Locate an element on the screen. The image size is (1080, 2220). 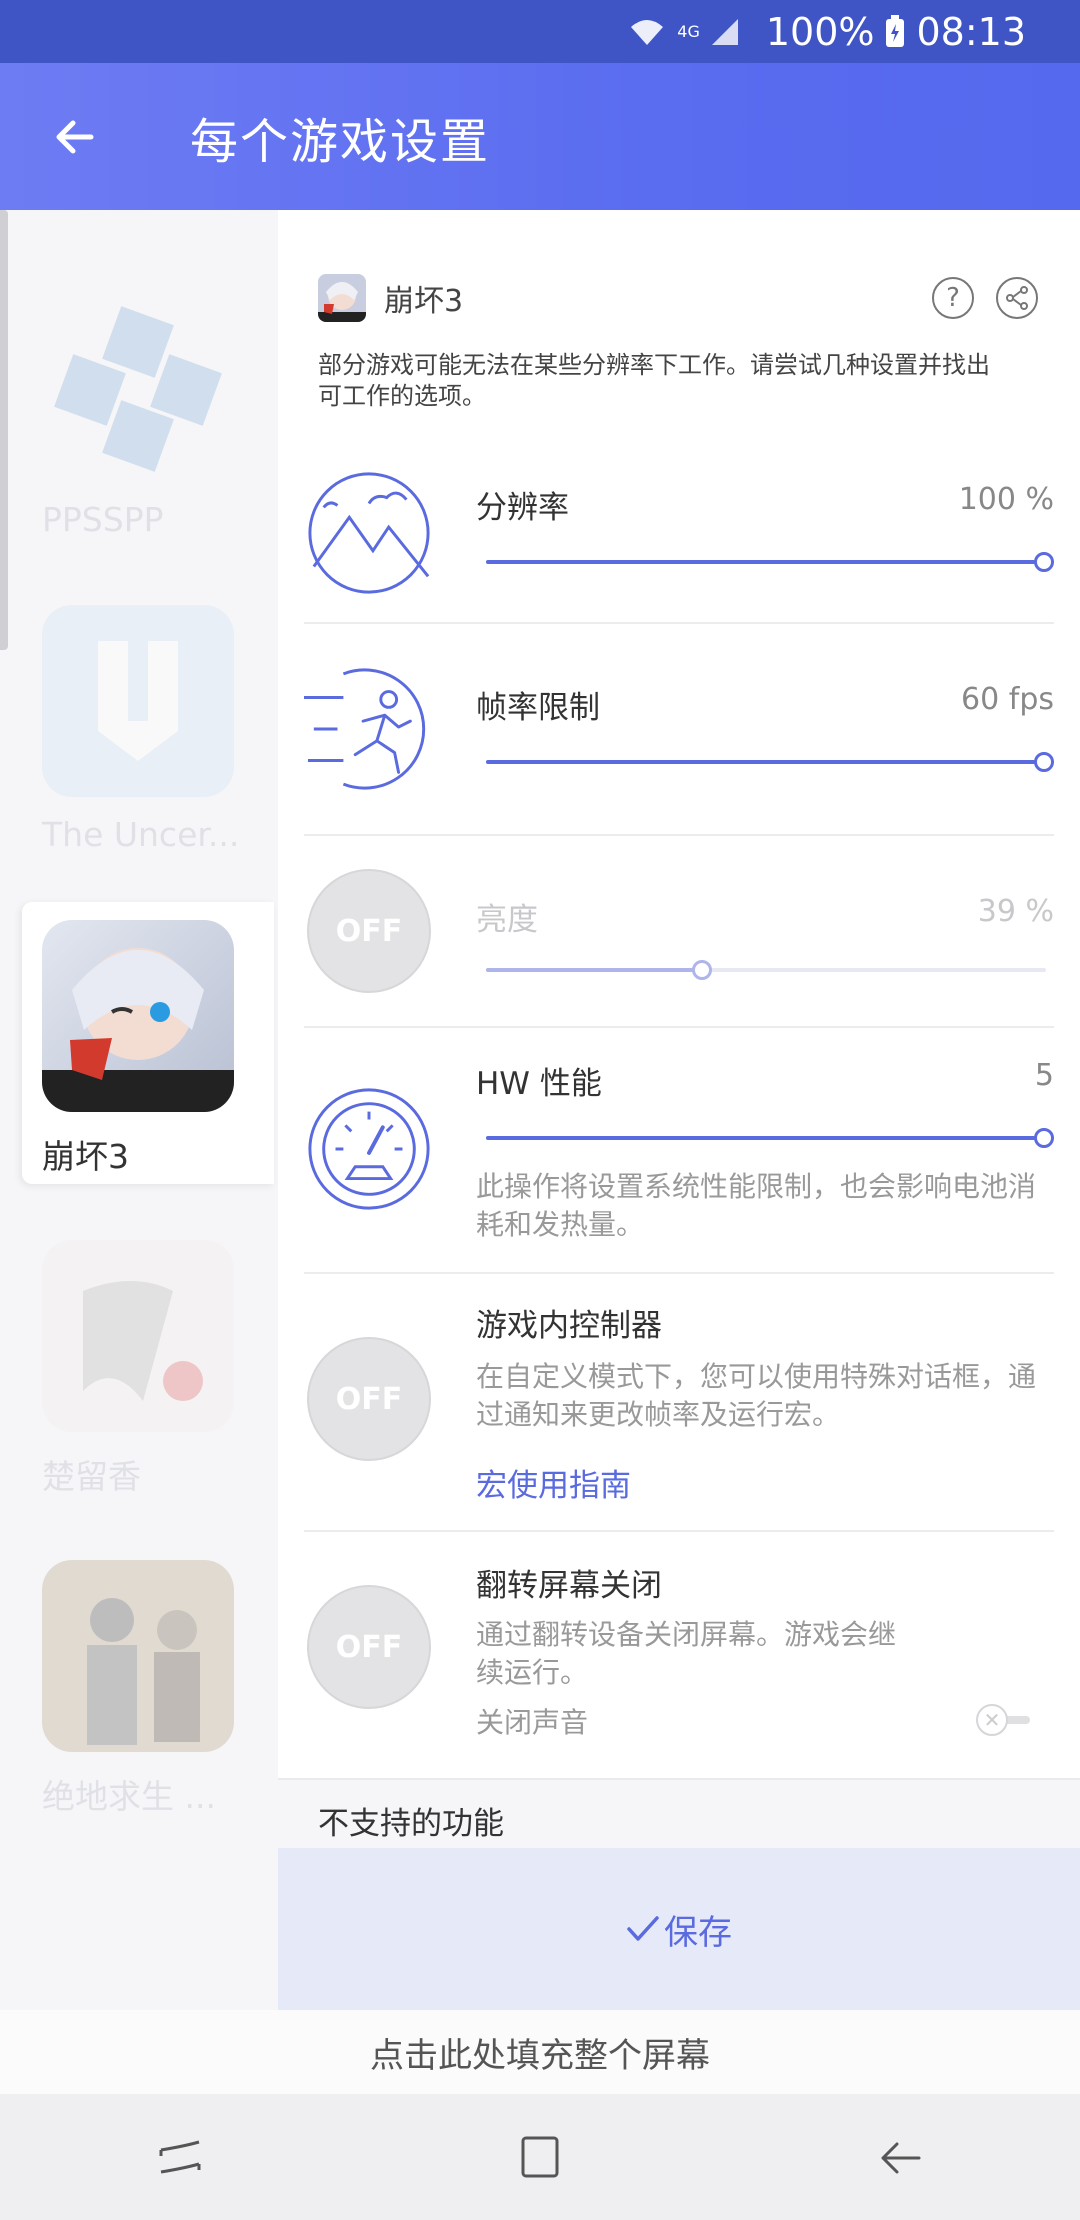
hw-note: 此操作将设置系统性能限制，也会影响电池消耗和发热量。 is located at coordinates (756, 1205).